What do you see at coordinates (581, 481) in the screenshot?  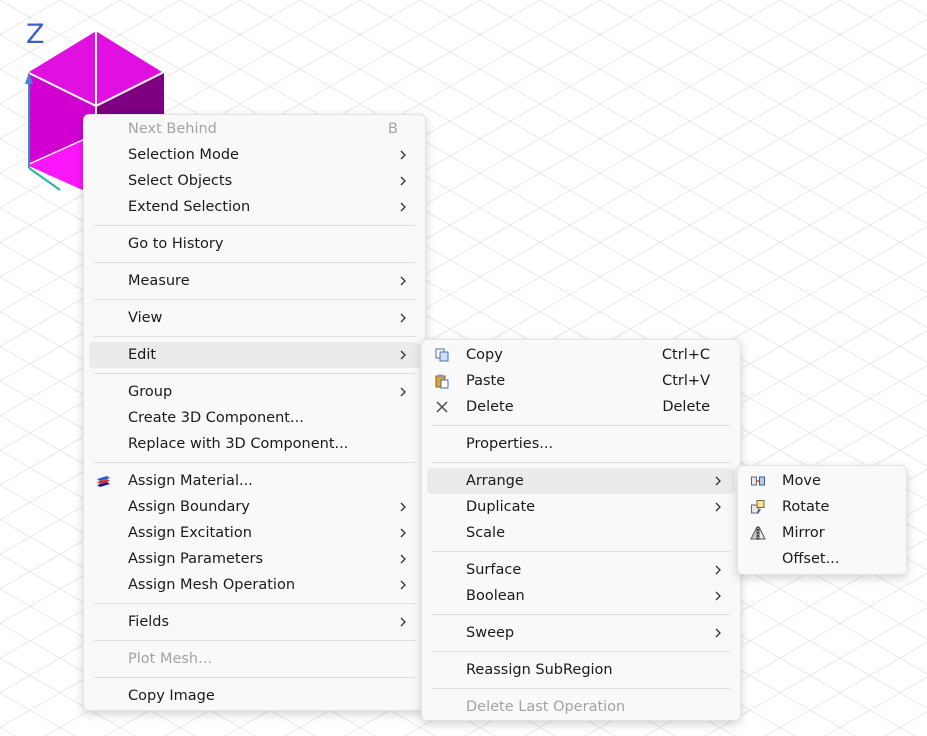 I see `menu-item-arrange: Arrange` at bounding box center [581, 481].